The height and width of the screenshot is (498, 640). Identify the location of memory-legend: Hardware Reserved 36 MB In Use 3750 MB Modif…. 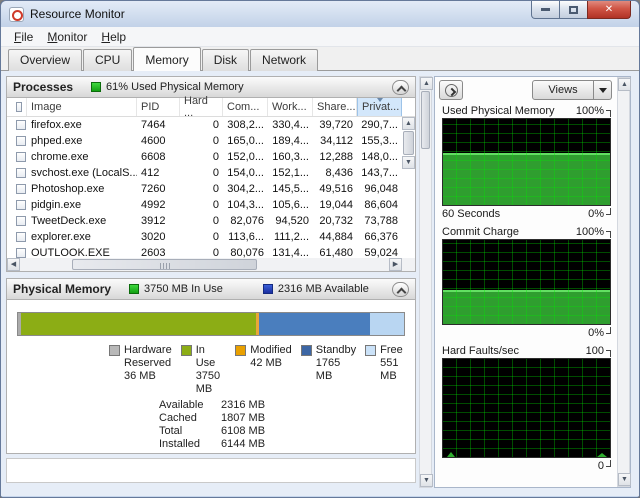
(262, 370).